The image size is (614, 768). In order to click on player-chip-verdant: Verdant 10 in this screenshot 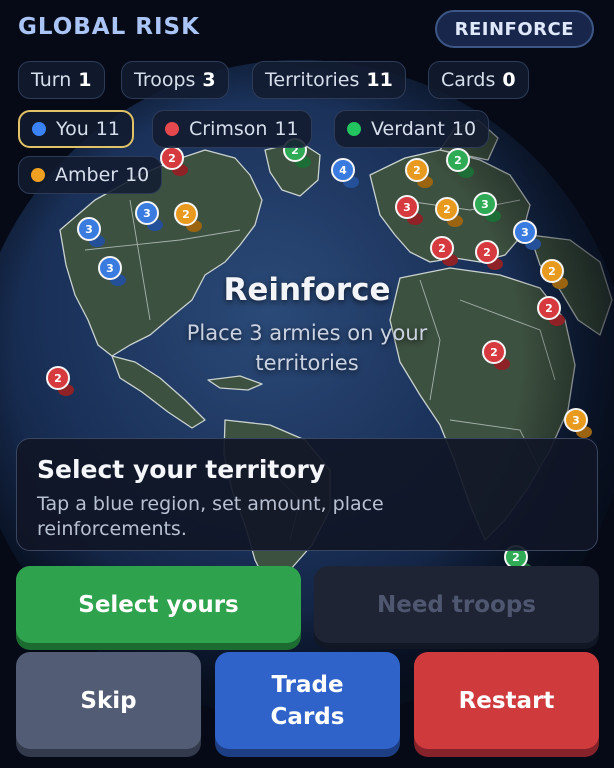, I will do `click(412, 129)`.